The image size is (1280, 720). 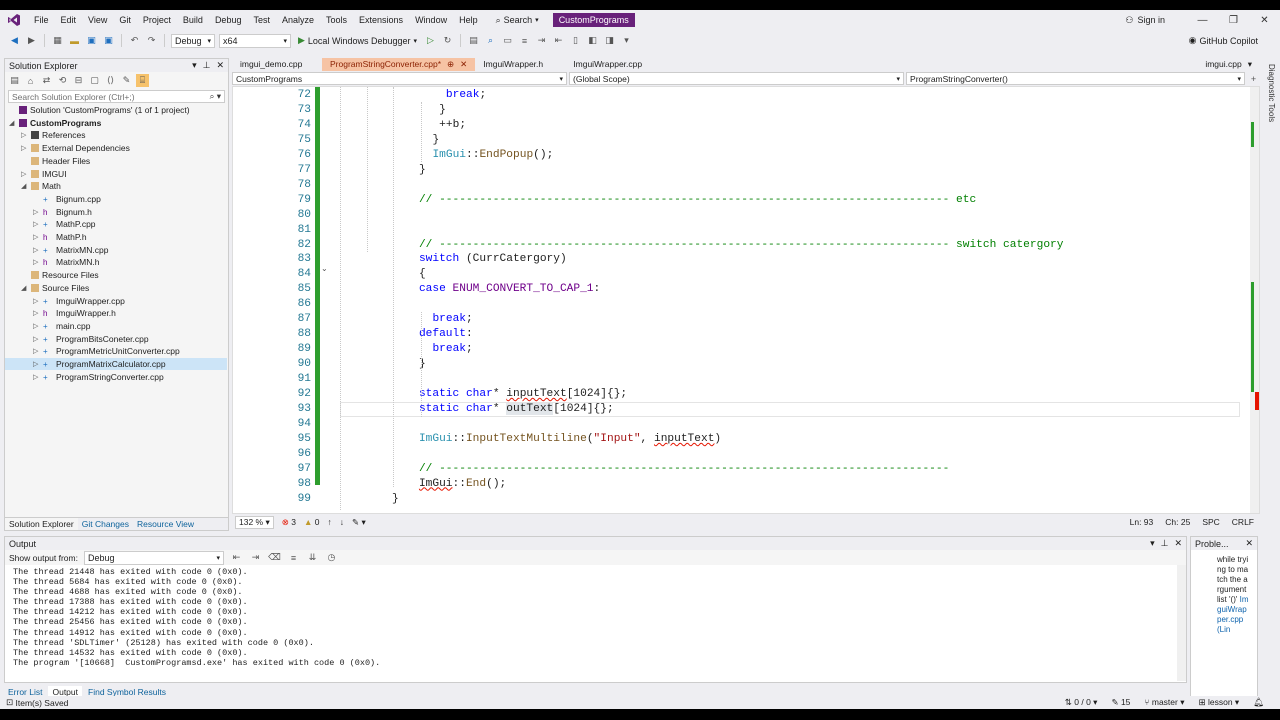 What do you see at coordinates (293, 557) in the screenshot?
I see `word-wrap-icon: ≡` at bounding box center [293, 557].